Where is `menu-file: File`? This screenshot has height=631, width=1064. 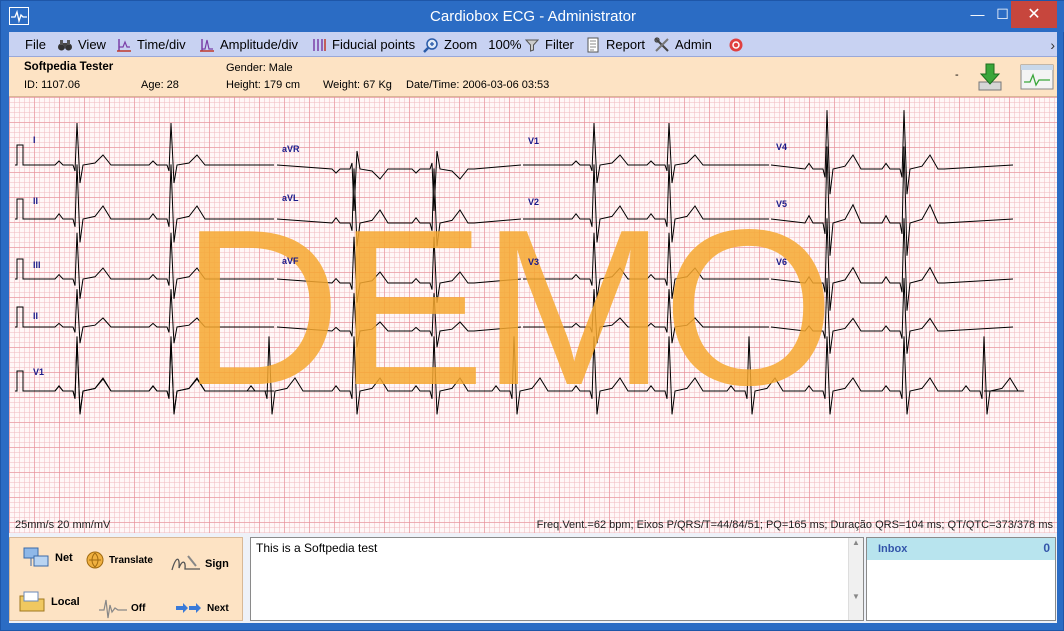
menu-file: File is located at coordinates (35, 44).